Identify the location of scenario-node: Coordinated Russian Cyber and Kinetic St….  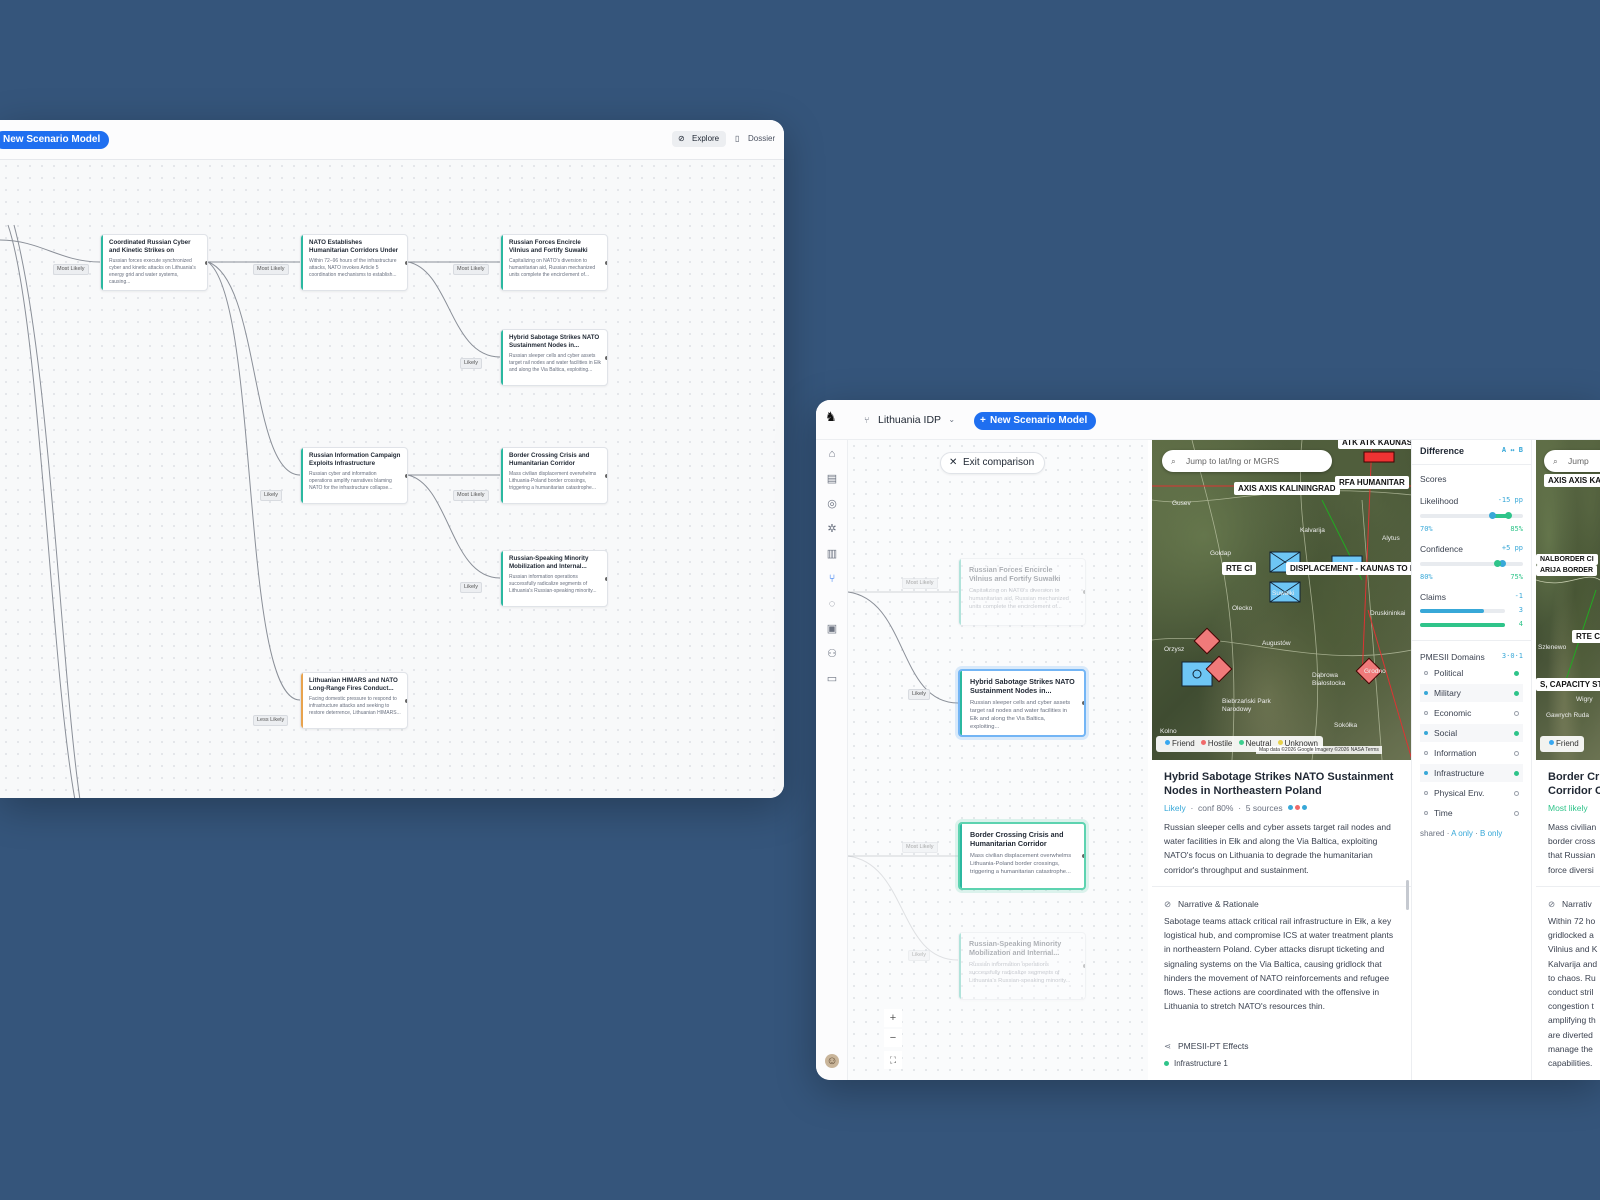
(154, 262).